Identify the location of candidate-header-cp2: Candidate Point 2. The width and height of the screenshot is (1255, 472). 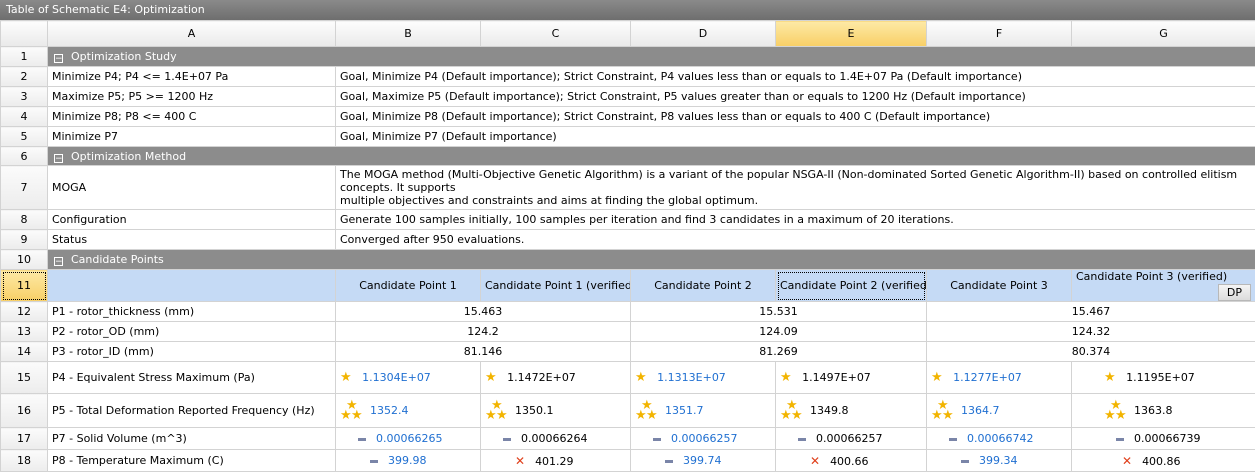
(703, 286).